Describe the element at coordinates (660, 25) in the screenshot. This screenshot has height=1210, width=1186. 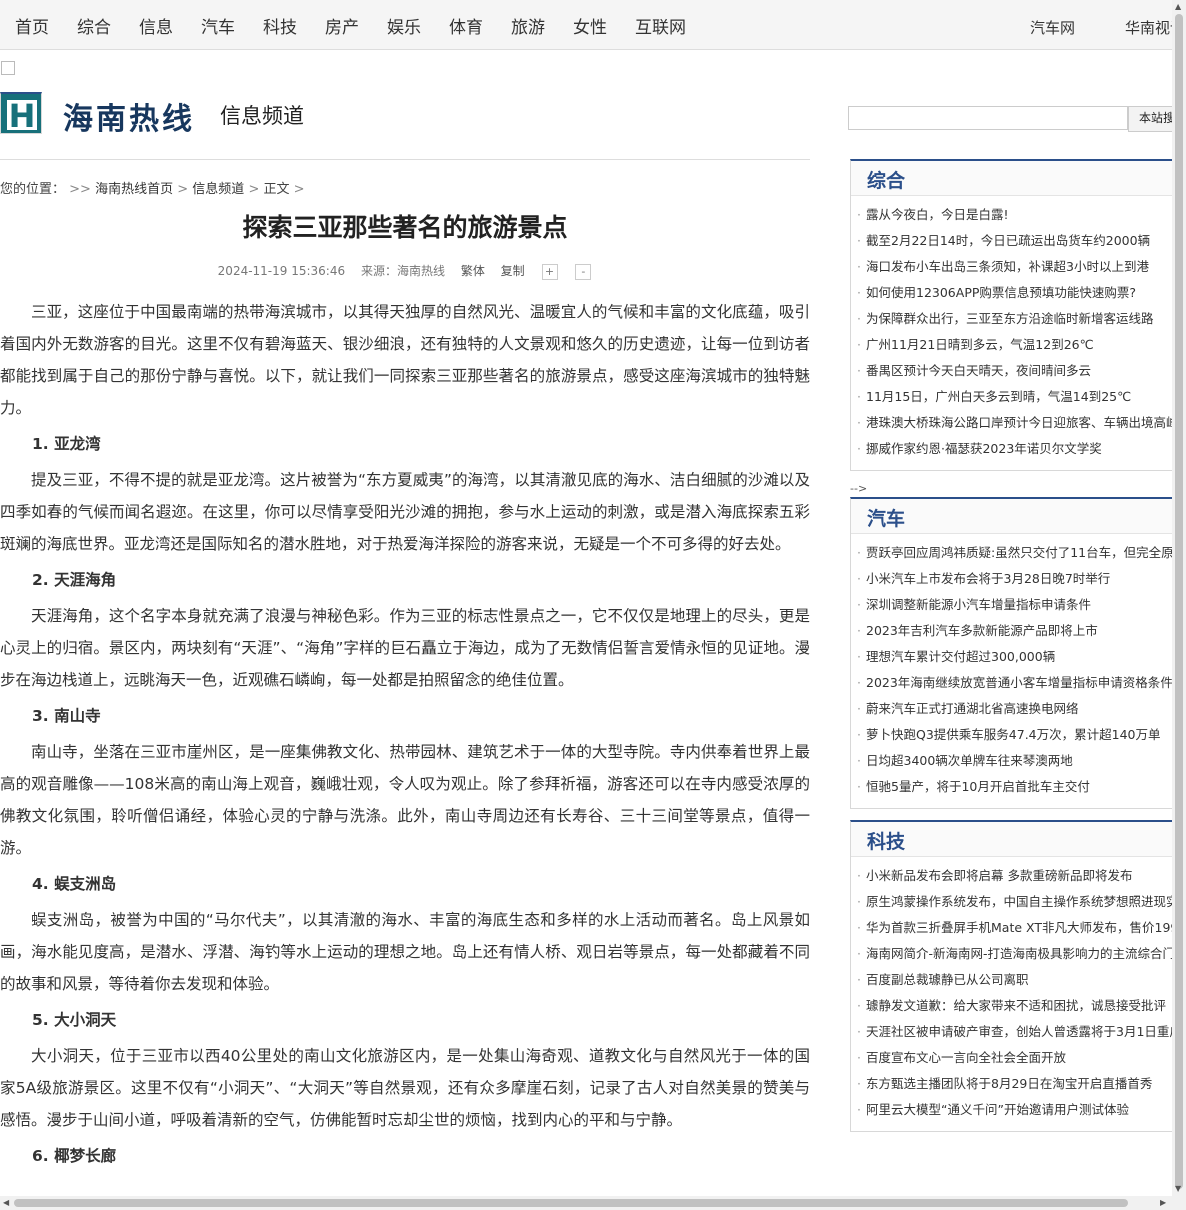
I see `nav-hulianwang: 互联网` at that location.